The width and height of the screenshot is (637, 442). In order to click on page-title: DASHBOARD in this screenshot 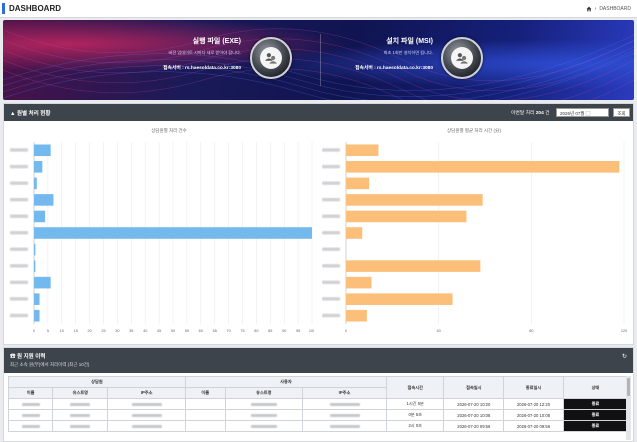, I will do `click(35, 8)`.